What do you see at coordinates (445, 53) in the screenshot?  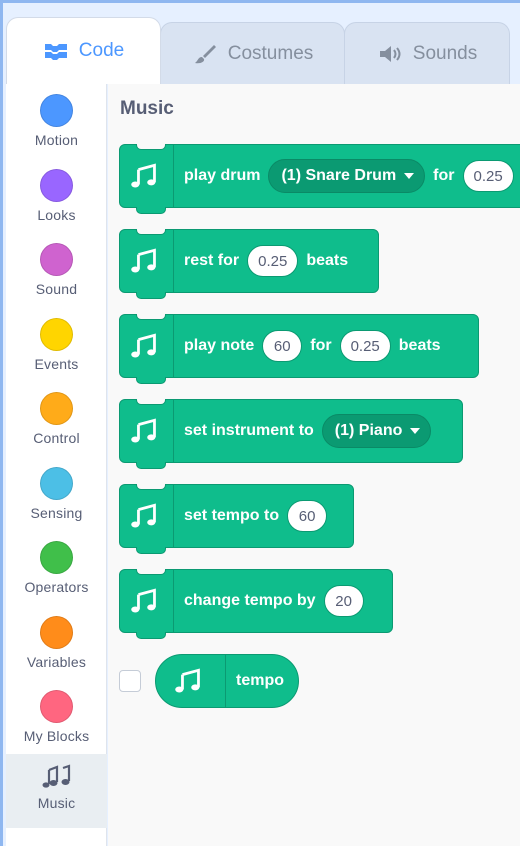 I see `tab-sounds-label: Sounds` at bounding box center [445, 53].